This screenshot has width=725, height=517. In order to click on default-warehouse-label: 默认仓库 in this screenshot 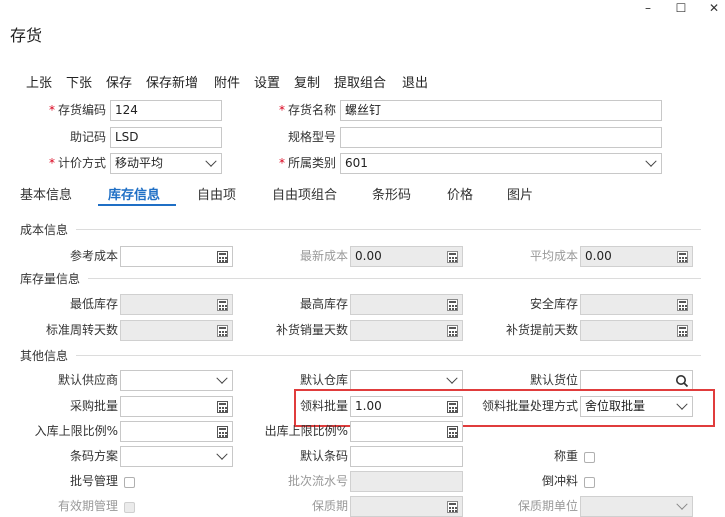, I will do `click(323, 380)`.